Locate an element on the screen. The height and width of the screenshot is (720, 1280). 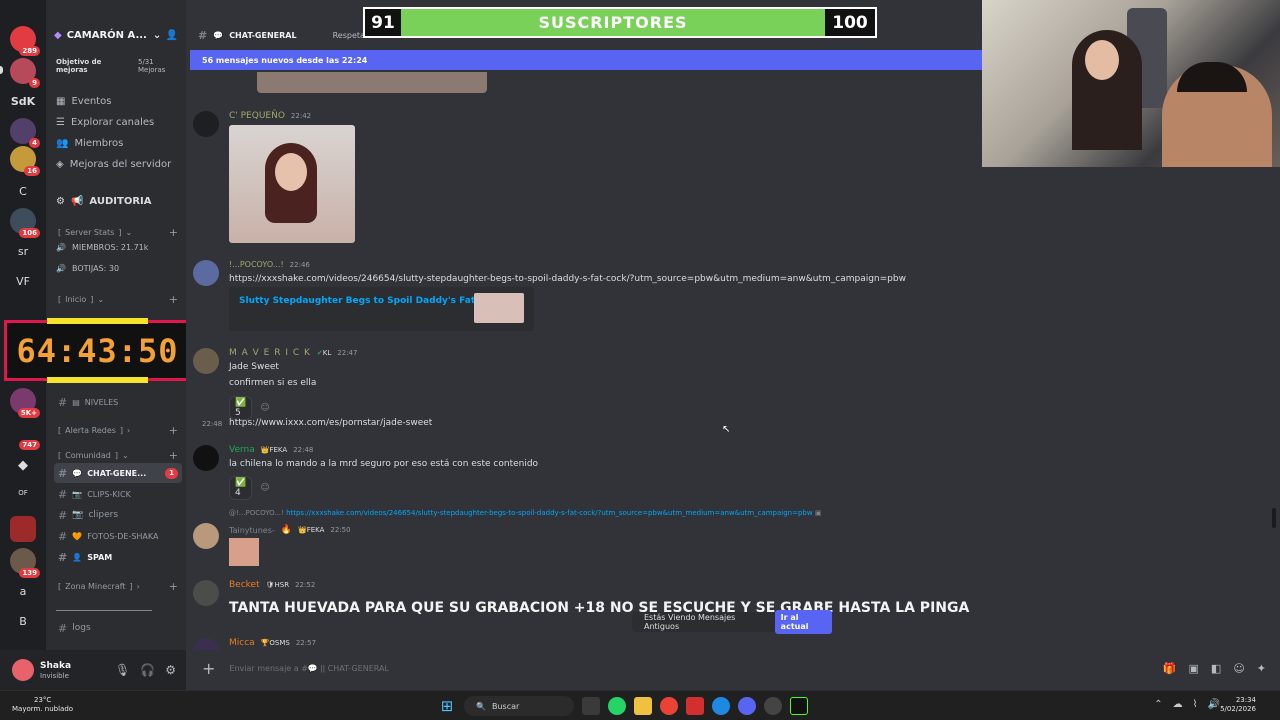
server-icon: 106 is located at coordinates (25, 223).